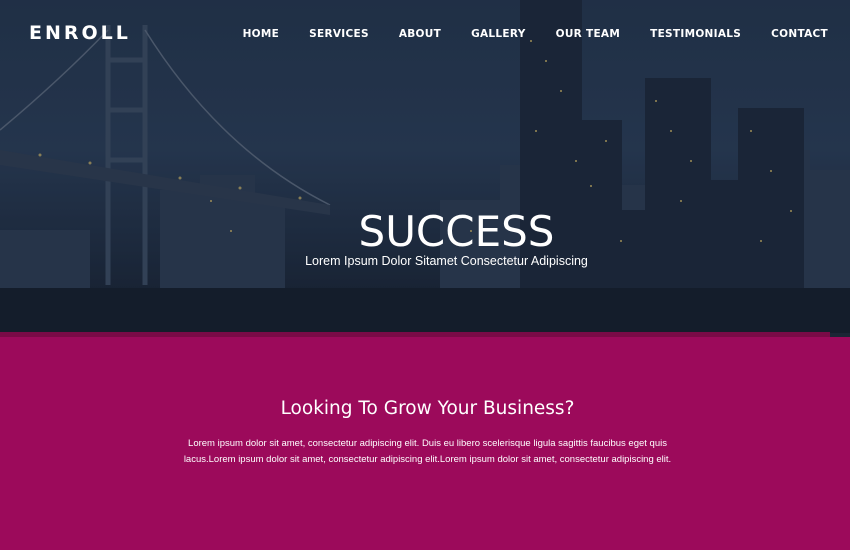  Describe the element at coordinates (588, 34) in the screenshot. I see `nav-link-our-team: OUR TEAM` at that location.